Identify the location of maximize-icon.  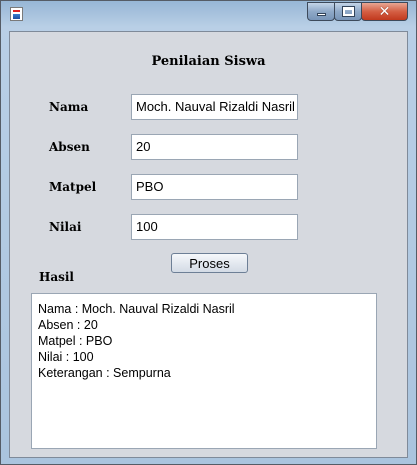
(348, 11).